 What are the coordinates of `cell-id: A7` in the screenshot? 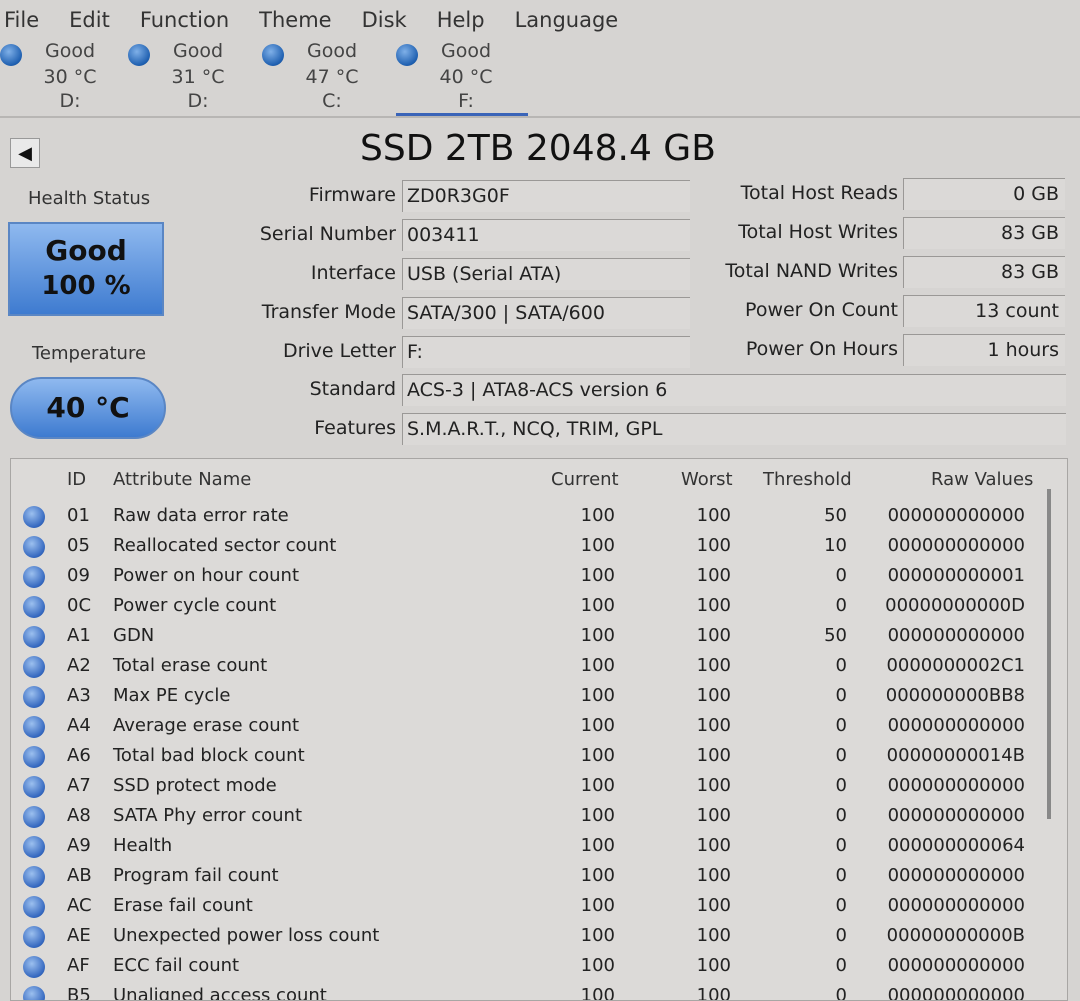 It's located at (79, 785).